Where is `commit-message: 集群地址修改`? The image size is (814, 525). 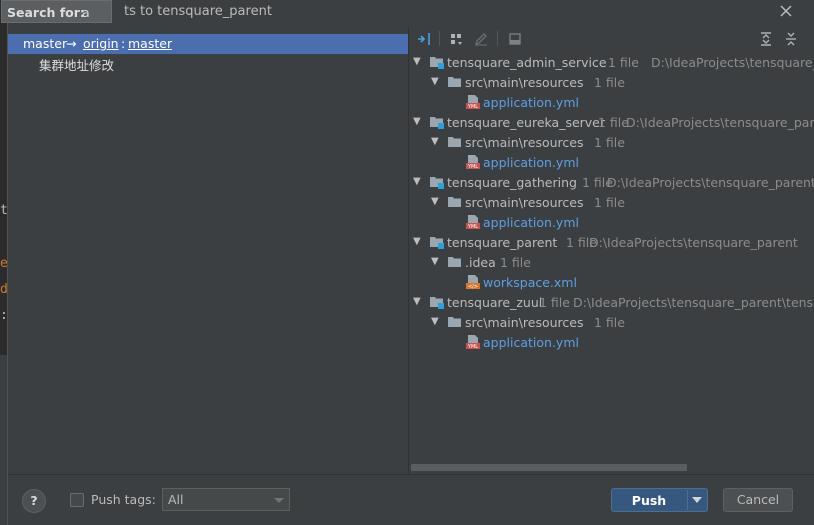 commit-message: 集群地址修改 is located at coordinates (76, 64).